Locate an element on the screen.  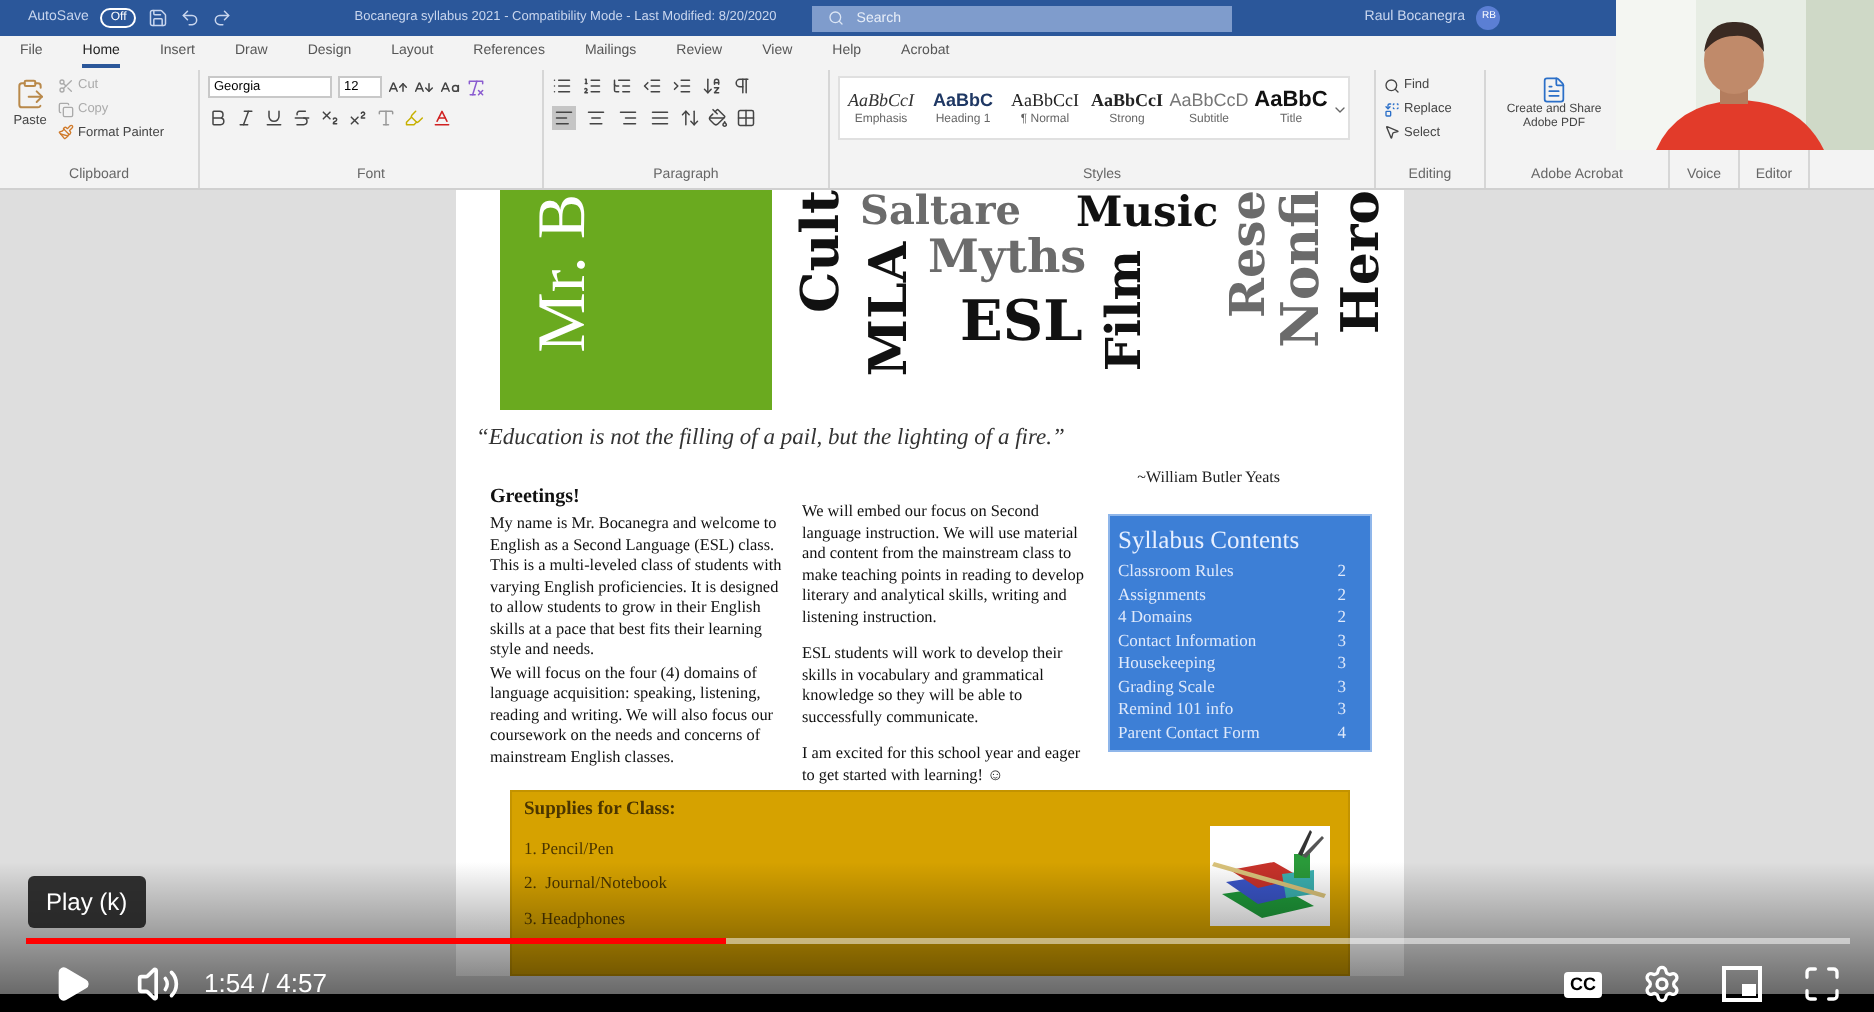
word-cloud-word: Rese is located at coordinates (1248, 254).